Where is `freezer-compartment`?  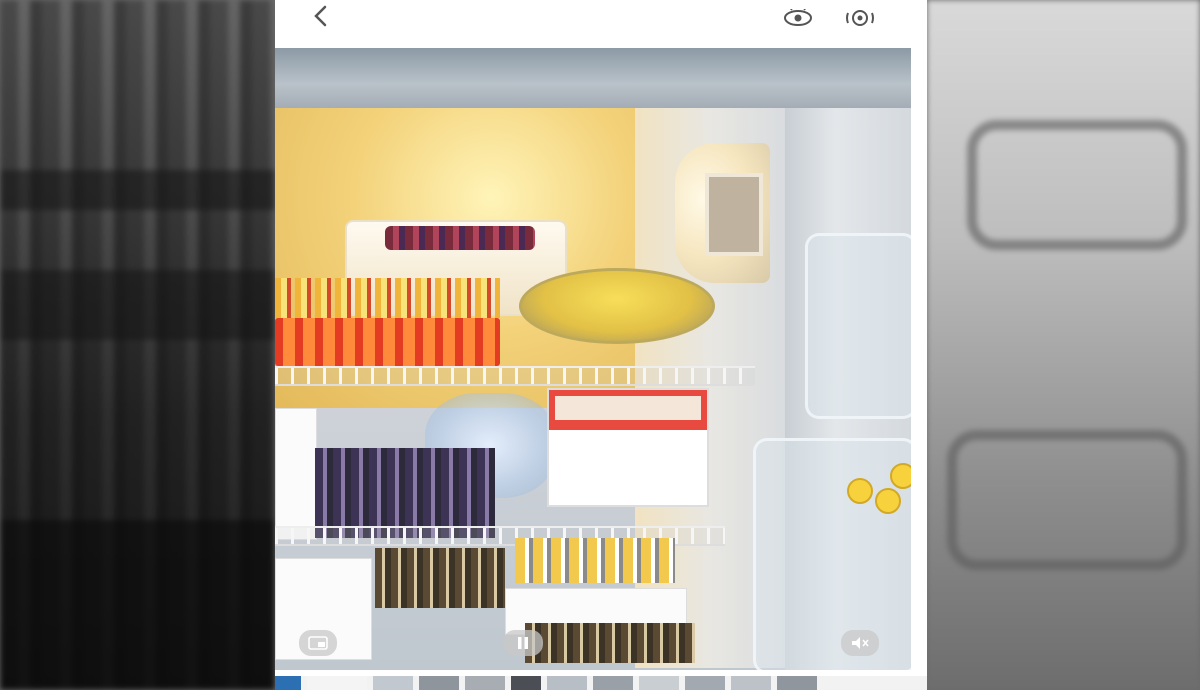 freezer-compartment is located at coordinates (593, 78).